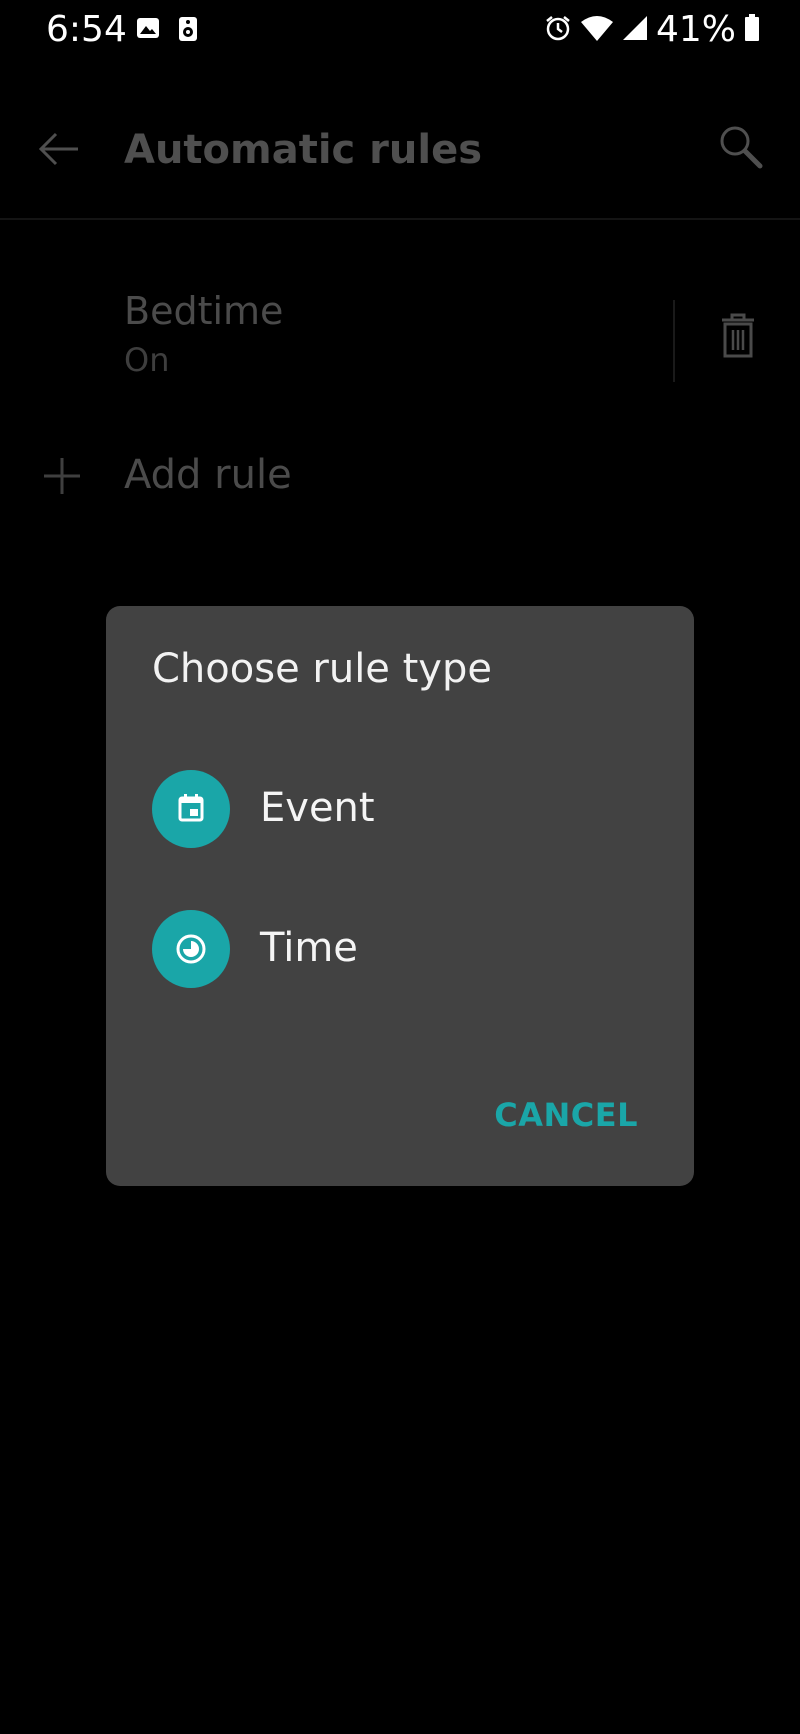  I want to click on battery-percent: 41%, so click(695, 29).